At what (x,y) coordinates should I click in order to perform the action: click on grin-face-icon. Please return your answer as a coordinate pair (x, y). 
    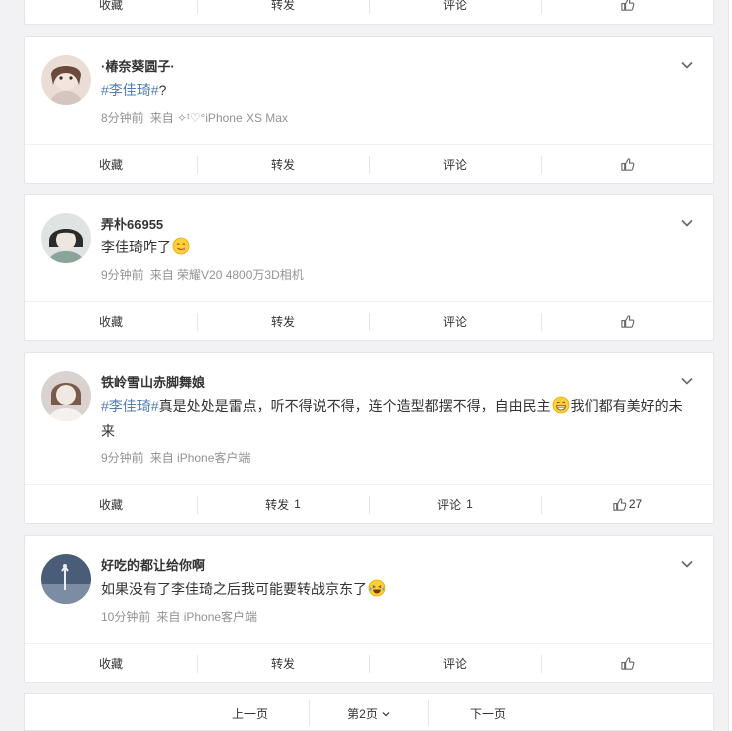
    Looking at the image, I should click on (561, 405).